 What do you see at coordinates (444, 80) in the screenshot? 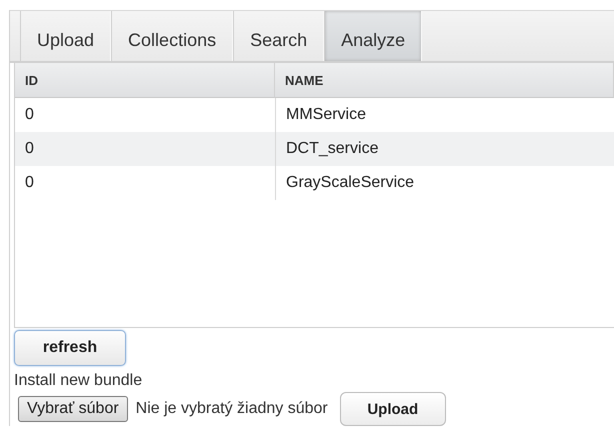
I see `column-header: NAME` at bounding box center [444, 80].